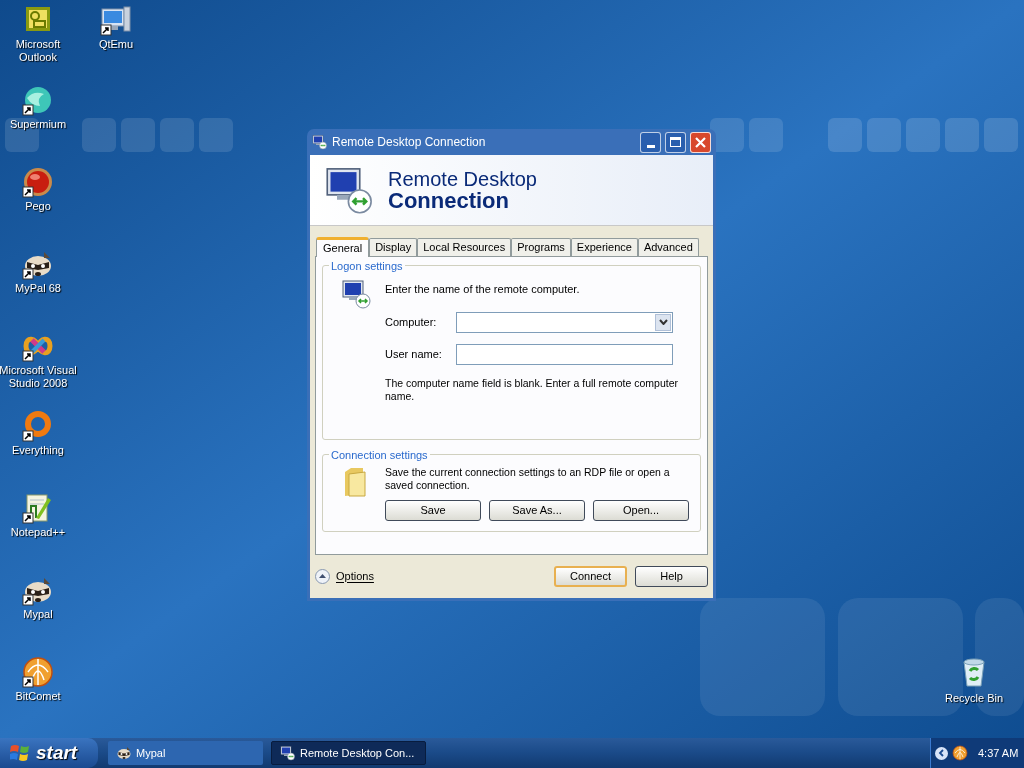 The image size is (1024, 768). Describe the element at coordinates (564, 354) in the screenshot. I see `user-name-field` at that location.